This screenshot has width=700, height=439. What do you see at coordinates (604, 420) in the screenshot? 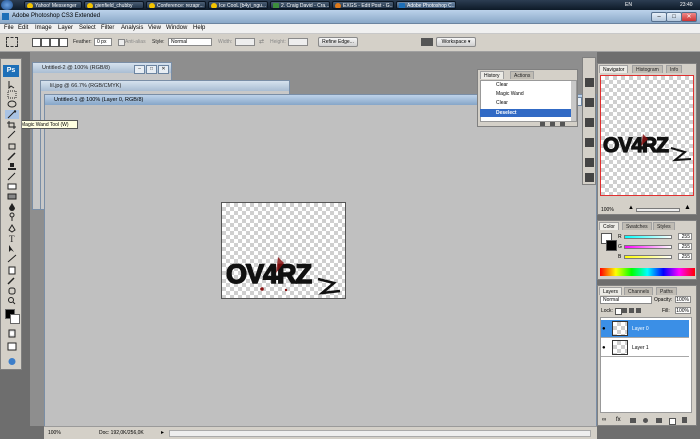
I see `link-layers-icon: ∞` at bounding box center [604, 420].